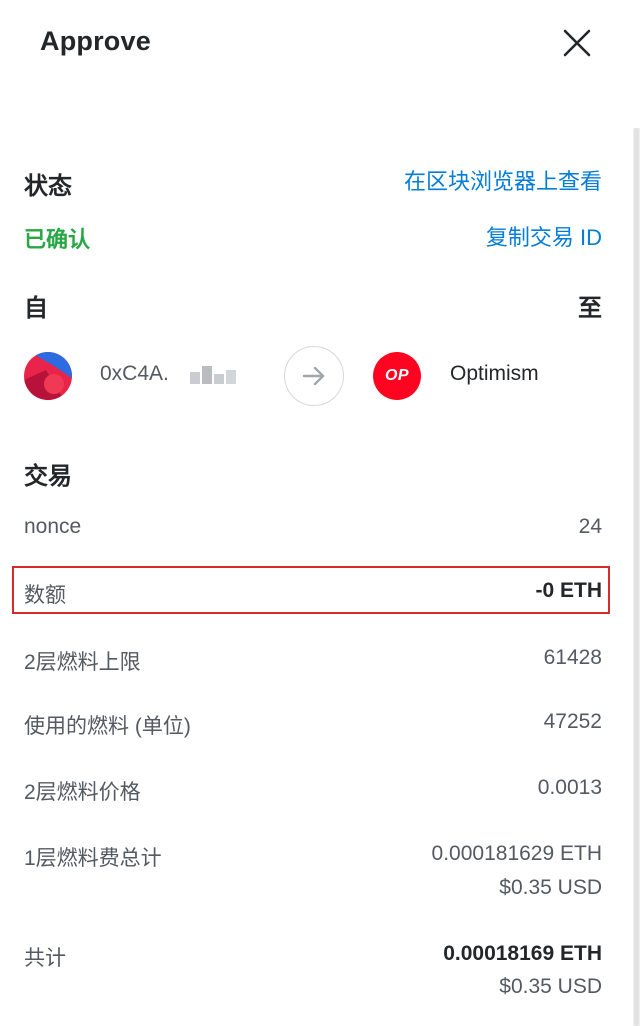 This screenshot has height=1026, width=640. Describe the element at coordinates (516, 853) in the screenshot. I see `l1-fee-total-value: 0.000181629 ETH` at that location.